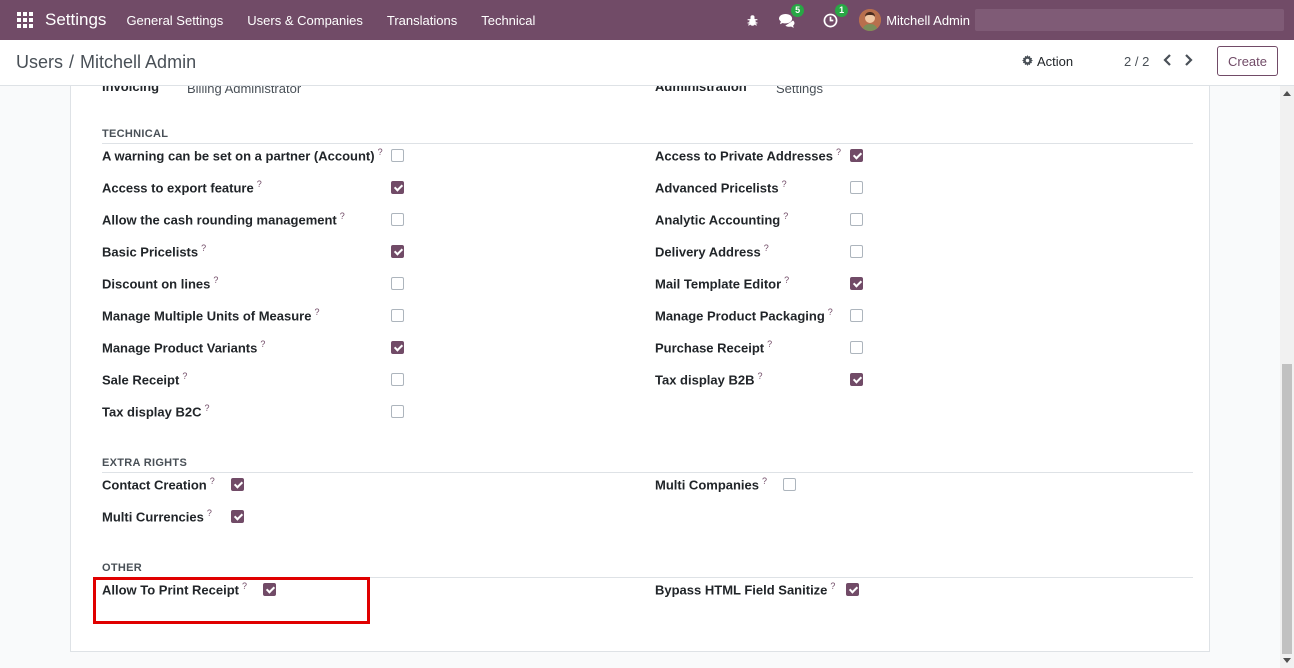 This screenshot has width=1294, height=668. I want to click on checkbox-tax-display-b2c, so click(397, 411).